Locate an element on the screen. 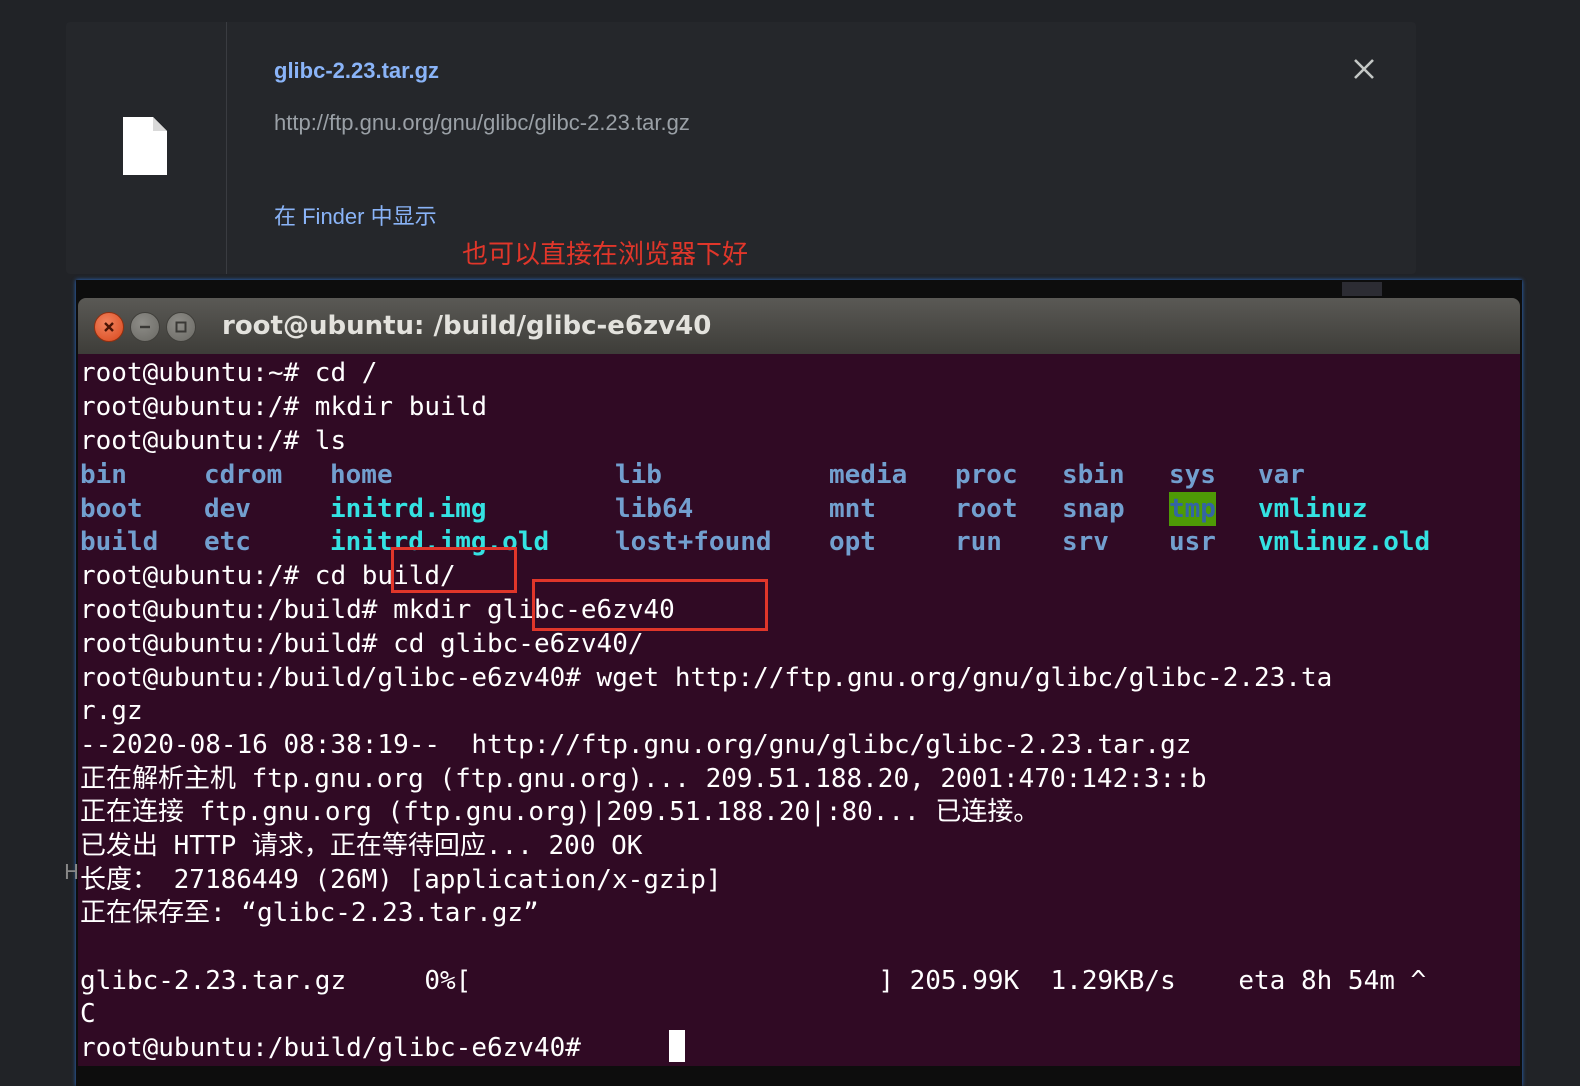 This screenshot has height=1086, width=1580. window-close-button is located at coordinates (109, 327).